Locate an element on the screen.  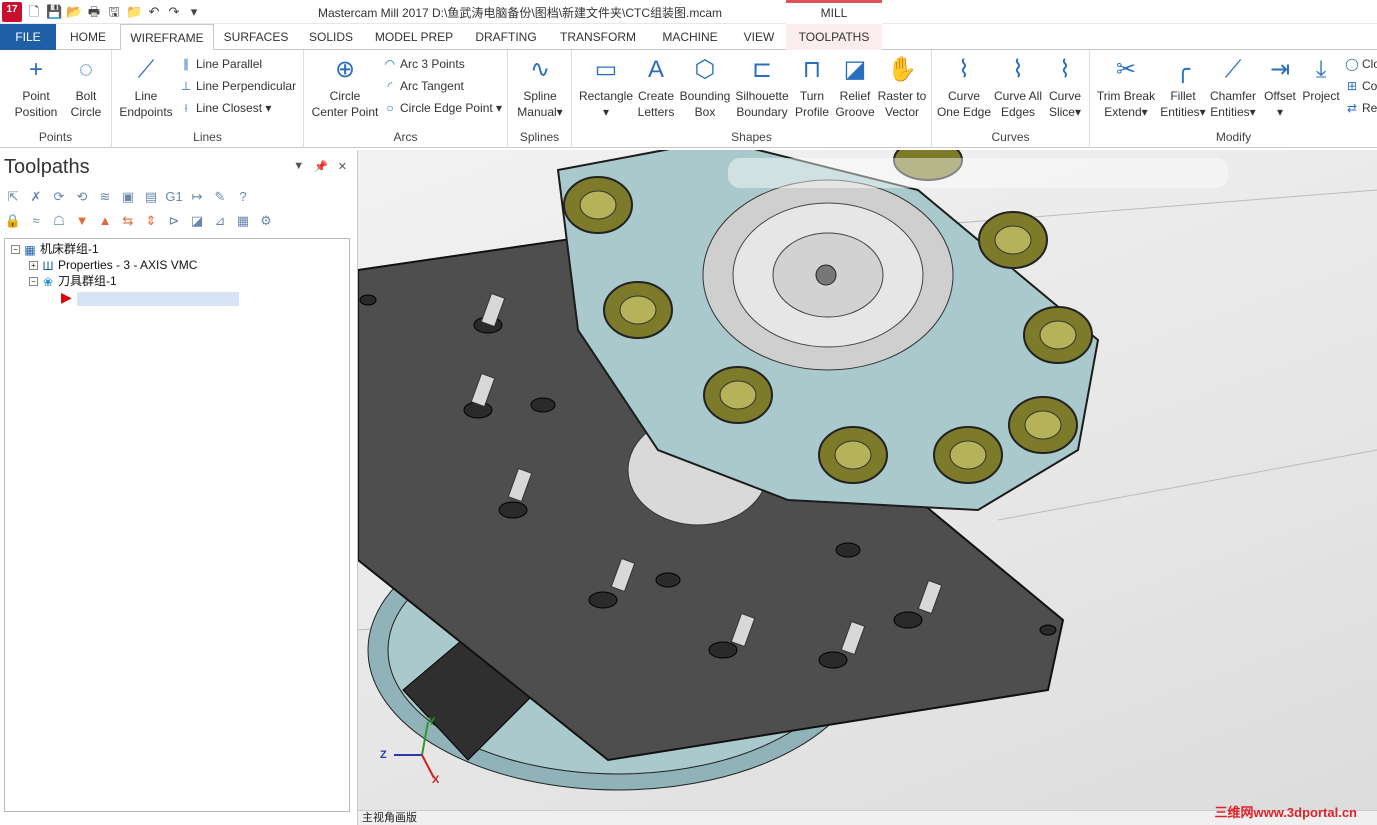
btn-label: Arc 3 Points is located at coordinates (432, 64).